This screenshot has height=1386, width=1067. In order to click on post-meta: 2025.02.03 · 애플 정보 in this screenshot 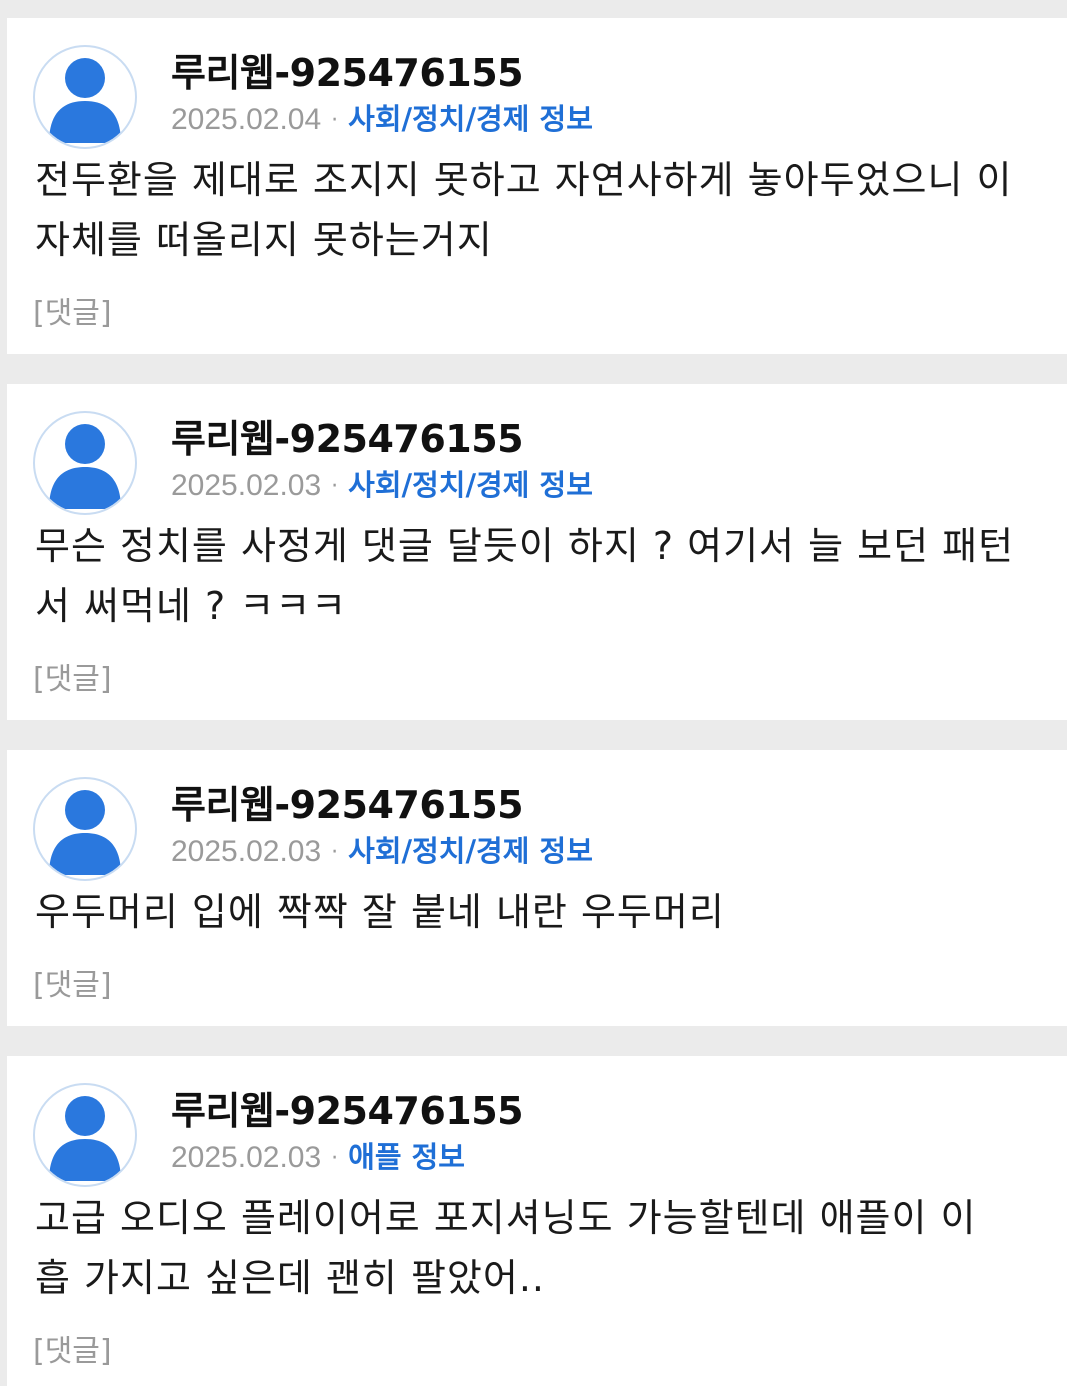, I will do `click(318, 1155)`.